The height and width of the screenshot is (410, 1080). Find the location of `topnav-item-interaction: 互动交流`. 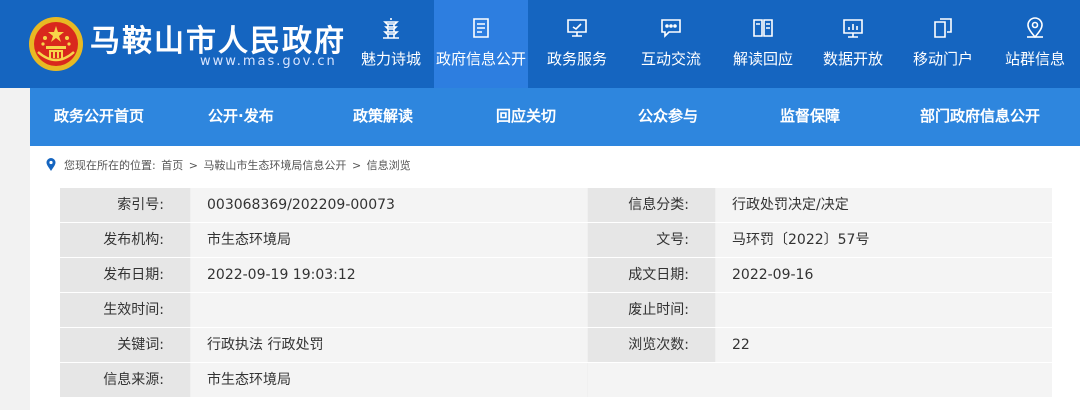

topnav-item-interaction: 互动交流 is located at coordinates (671, 44).